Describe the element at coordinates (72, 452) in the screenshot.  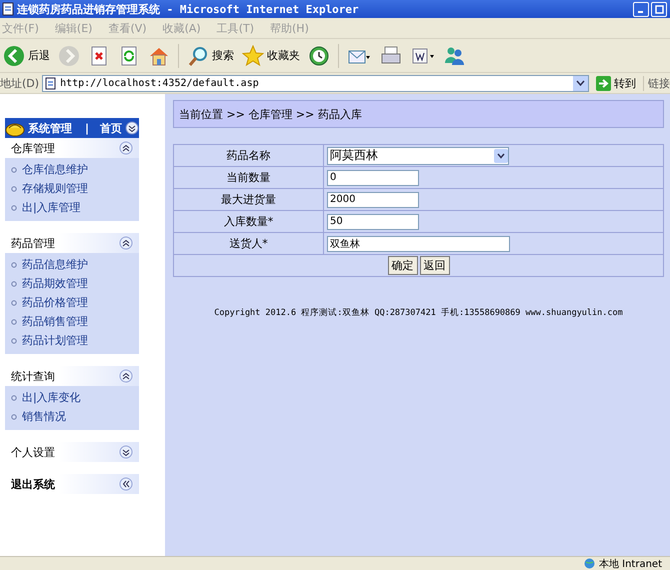
I see `section-header: 个人设置` at that location.